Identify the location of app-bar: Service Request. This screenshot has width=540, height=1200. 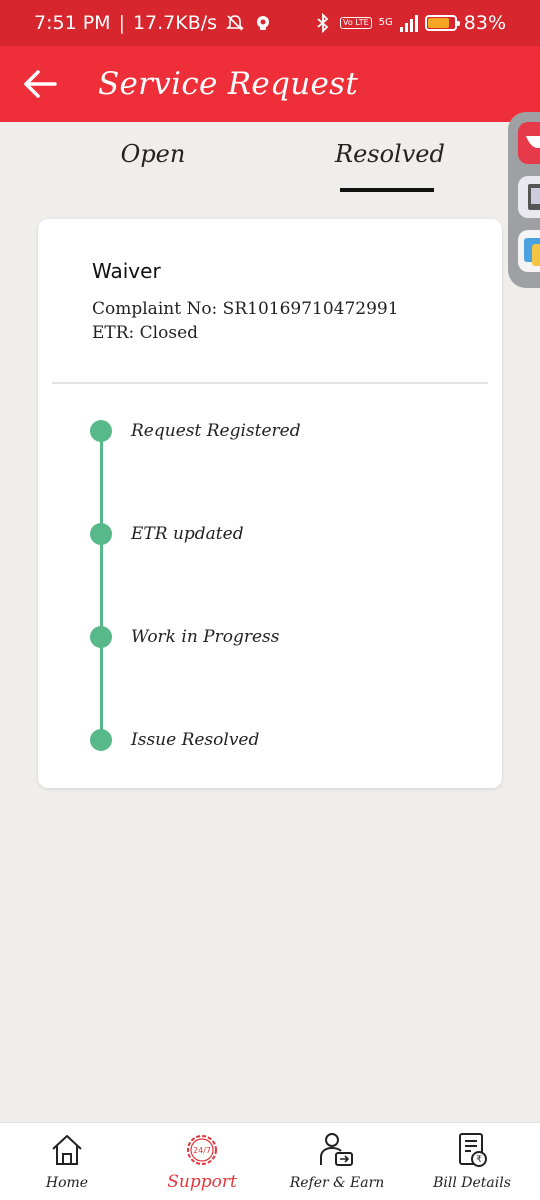
(270, 84).